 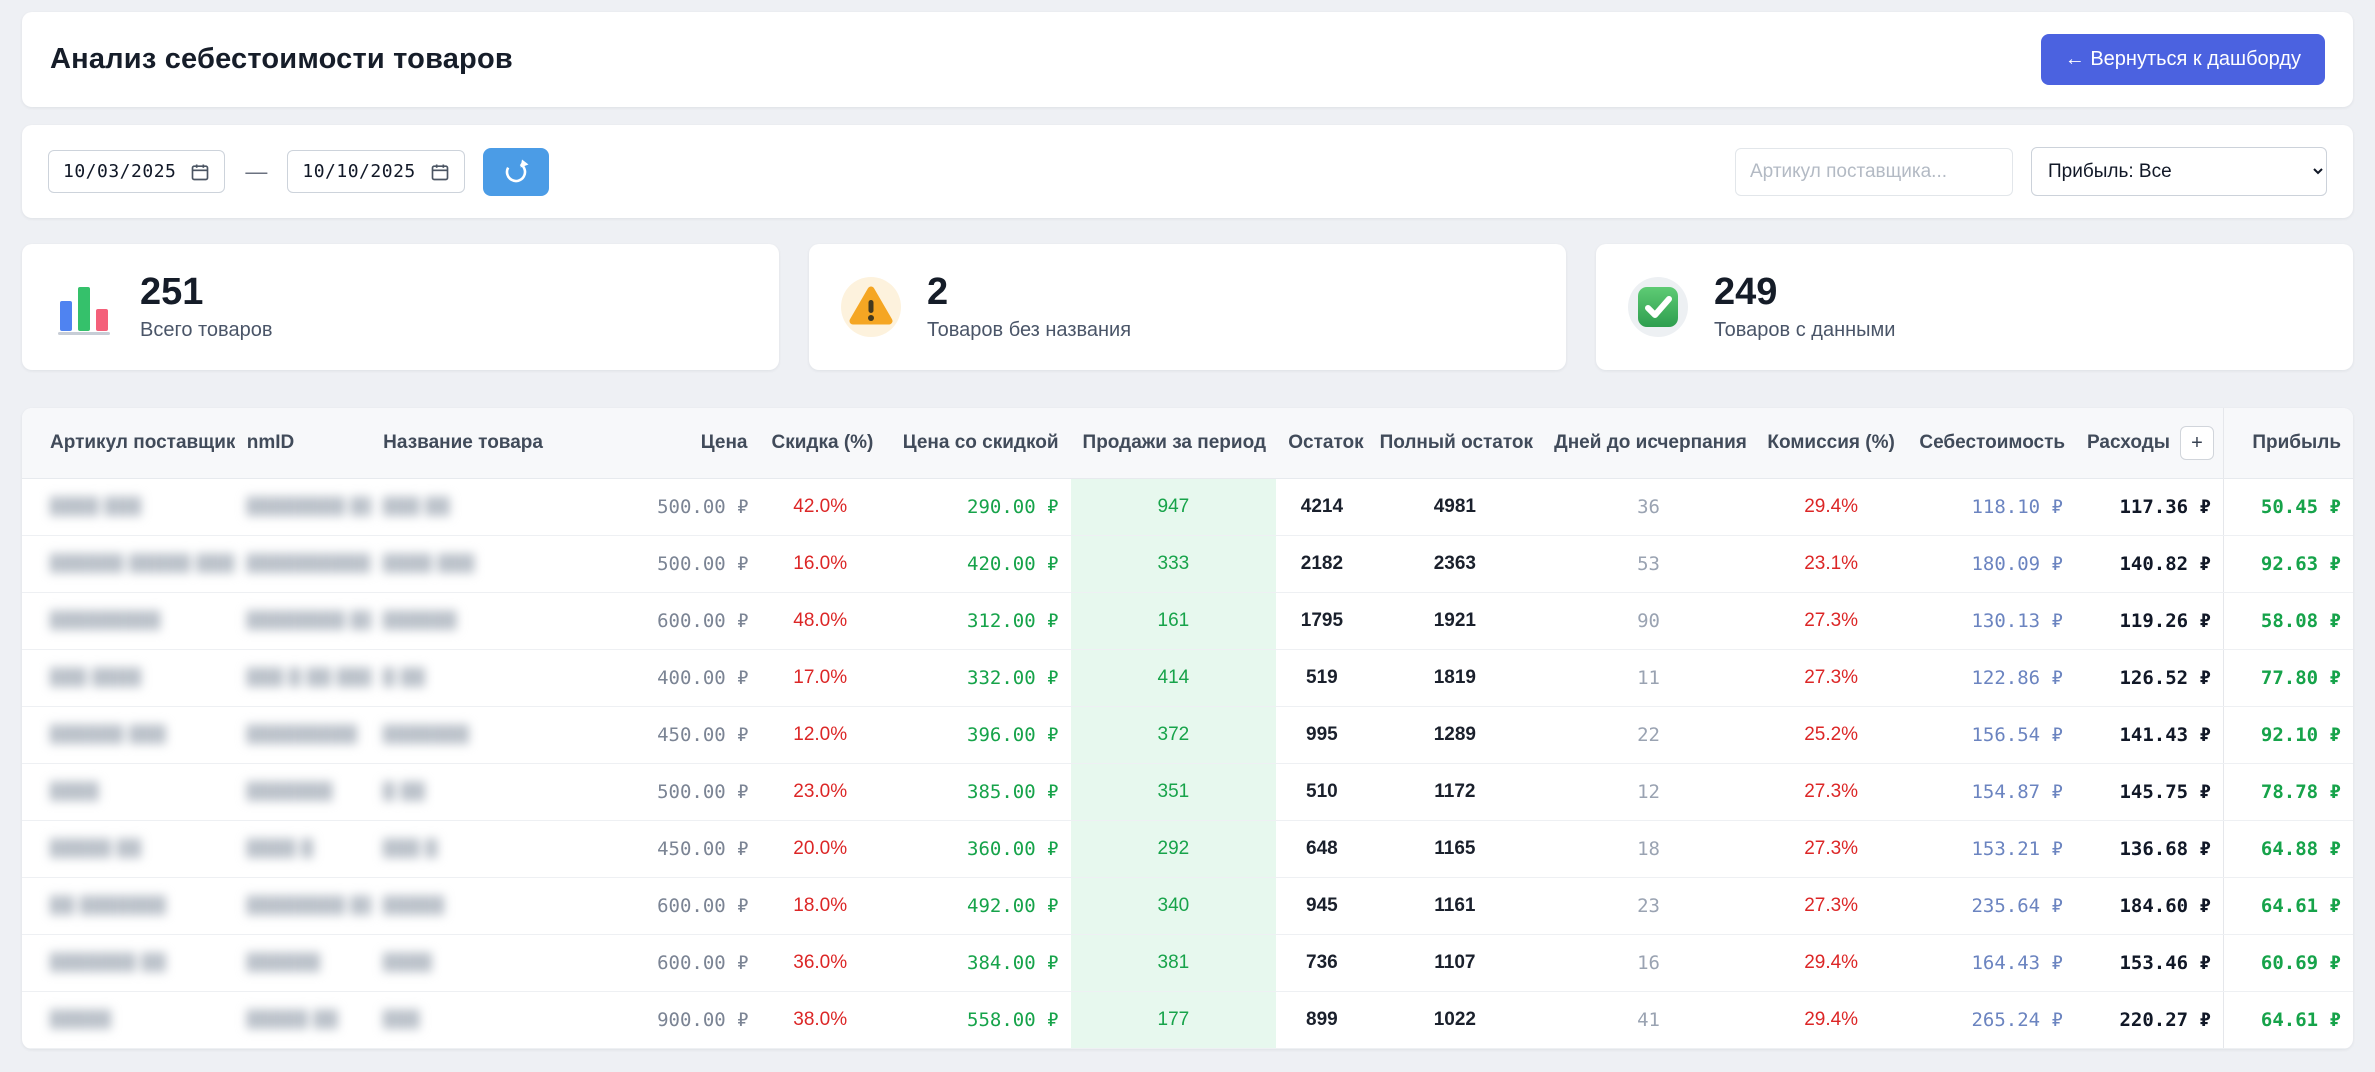 I want to click on stat-text: 2 Товаров без названия, so click(x=1029, y=306).